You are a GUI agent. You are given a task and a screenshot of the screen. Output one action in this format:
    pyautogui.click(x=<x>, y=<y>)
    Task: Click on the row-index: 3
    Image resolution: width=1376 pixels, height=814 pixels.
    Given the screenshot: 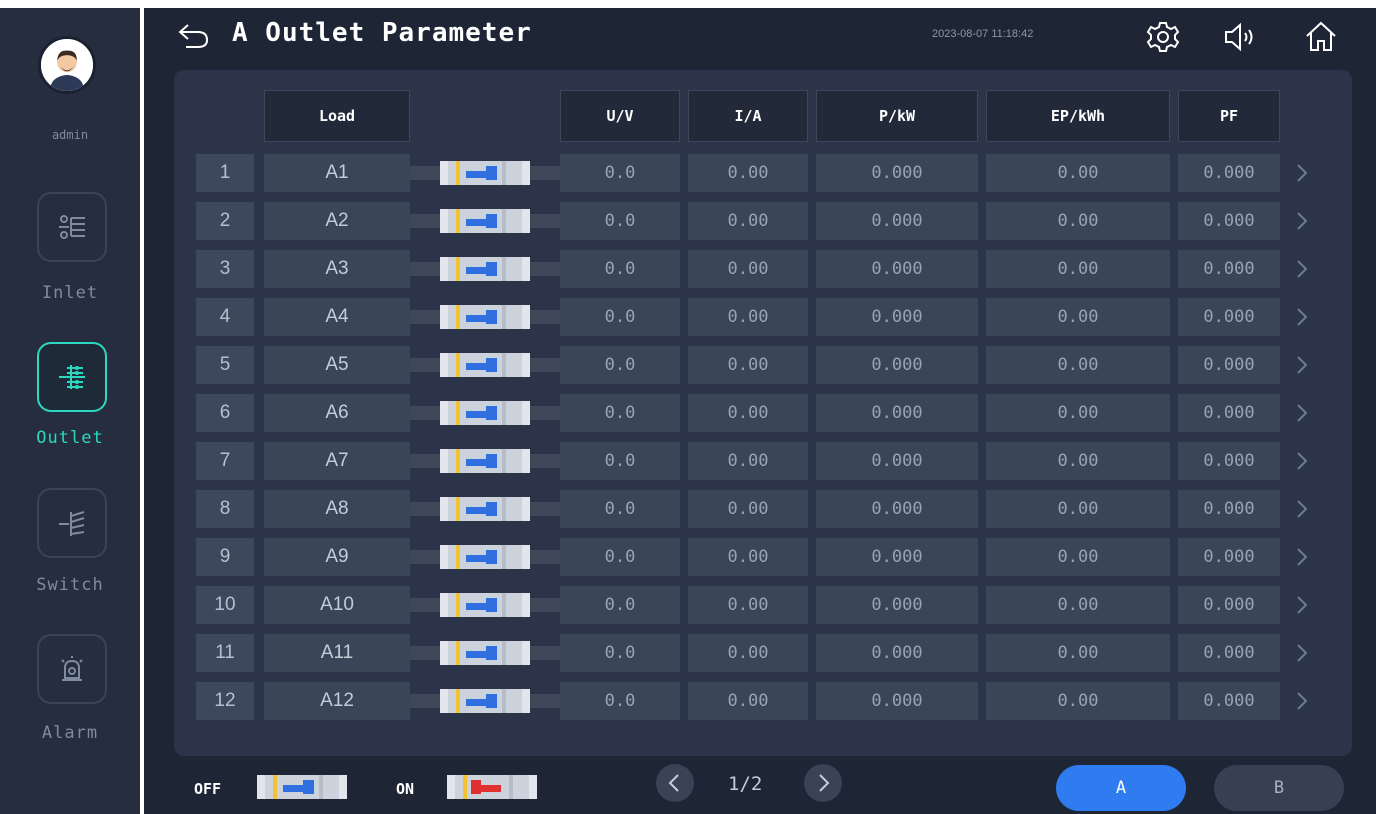 What is the action you would take?
    pyautogui.click(x=225, y=269)
    